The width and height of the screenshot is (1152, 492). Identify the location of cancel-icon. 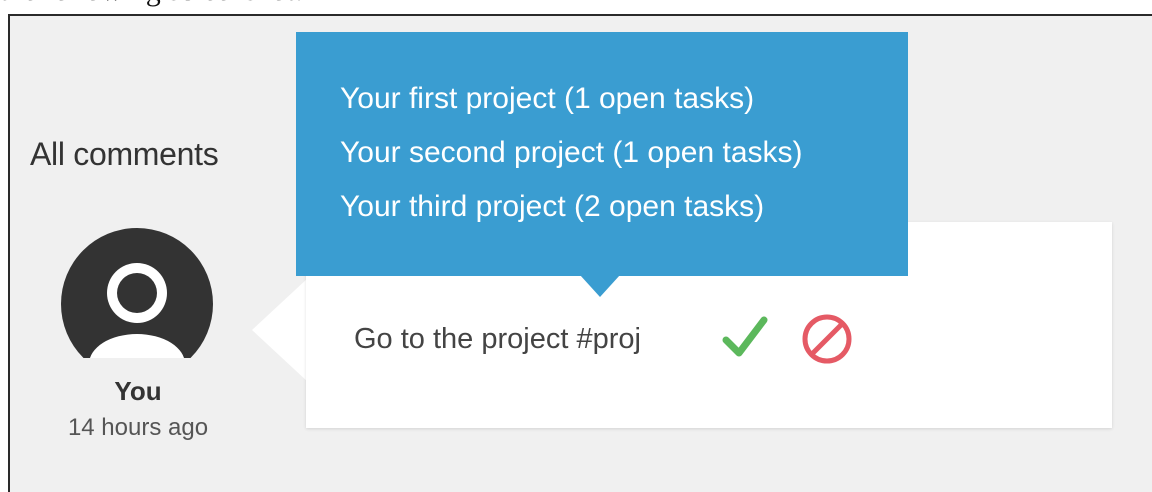
(827, 339).